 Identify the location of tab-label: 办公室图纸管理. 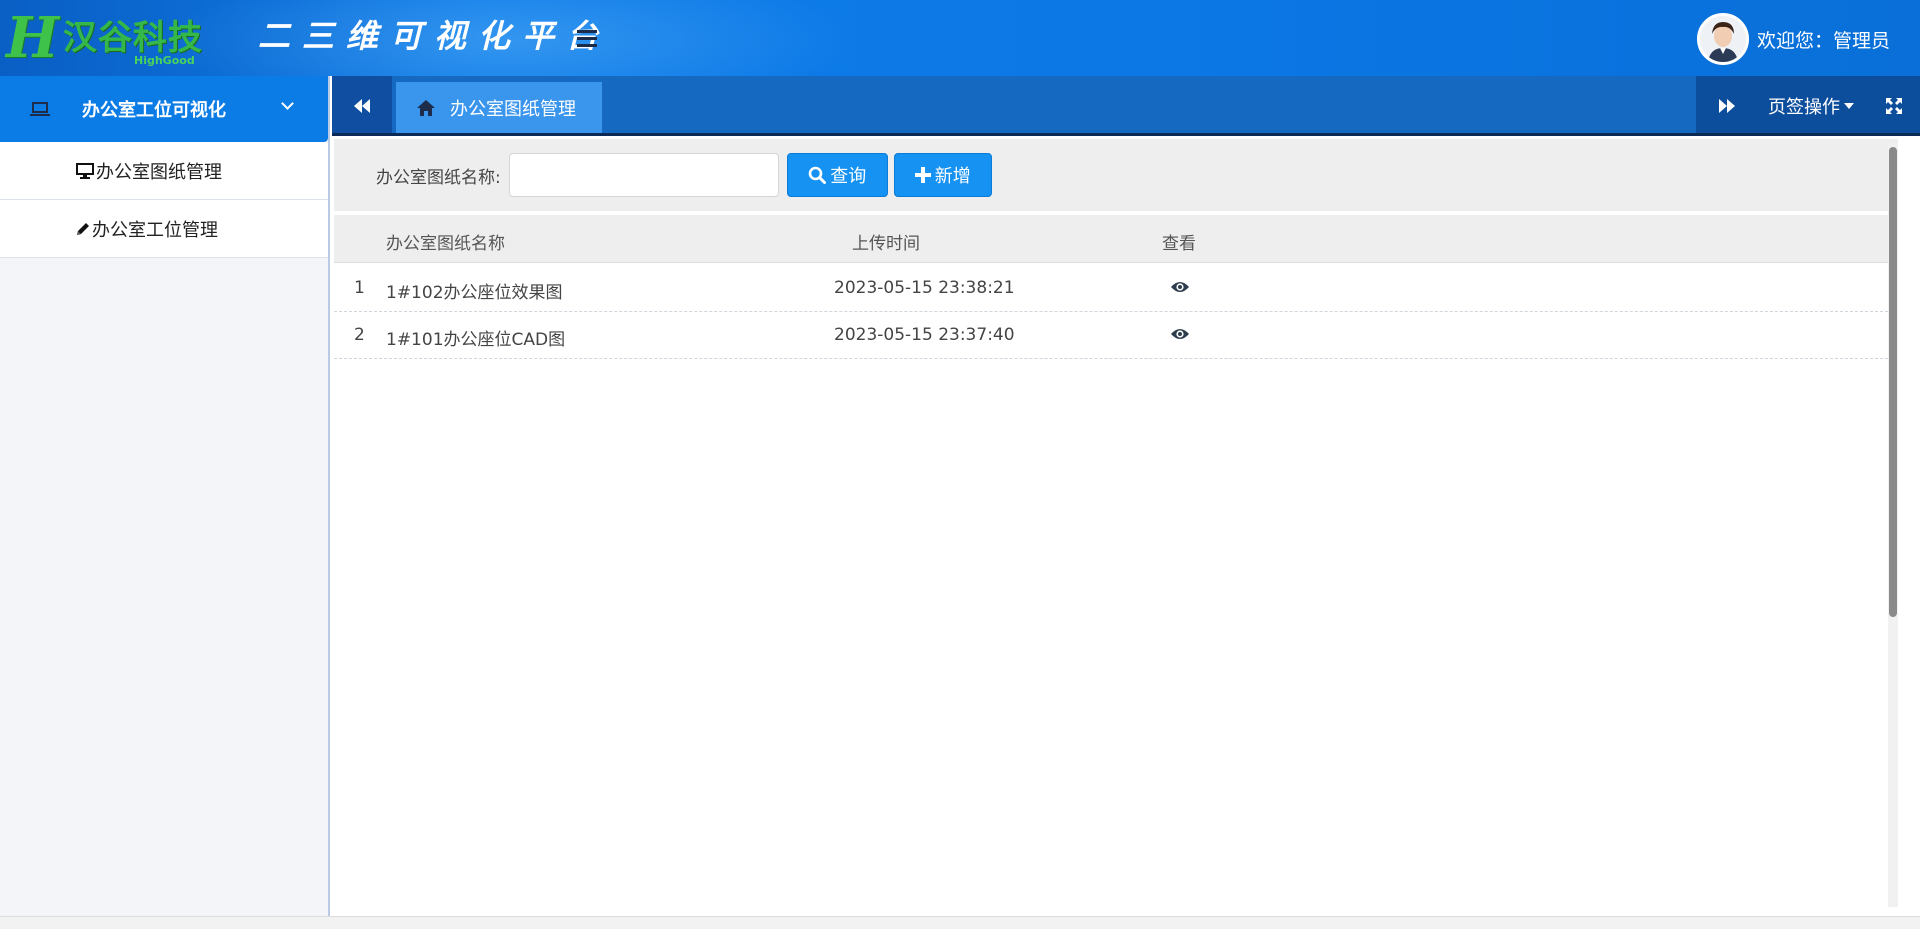
(513, 109).